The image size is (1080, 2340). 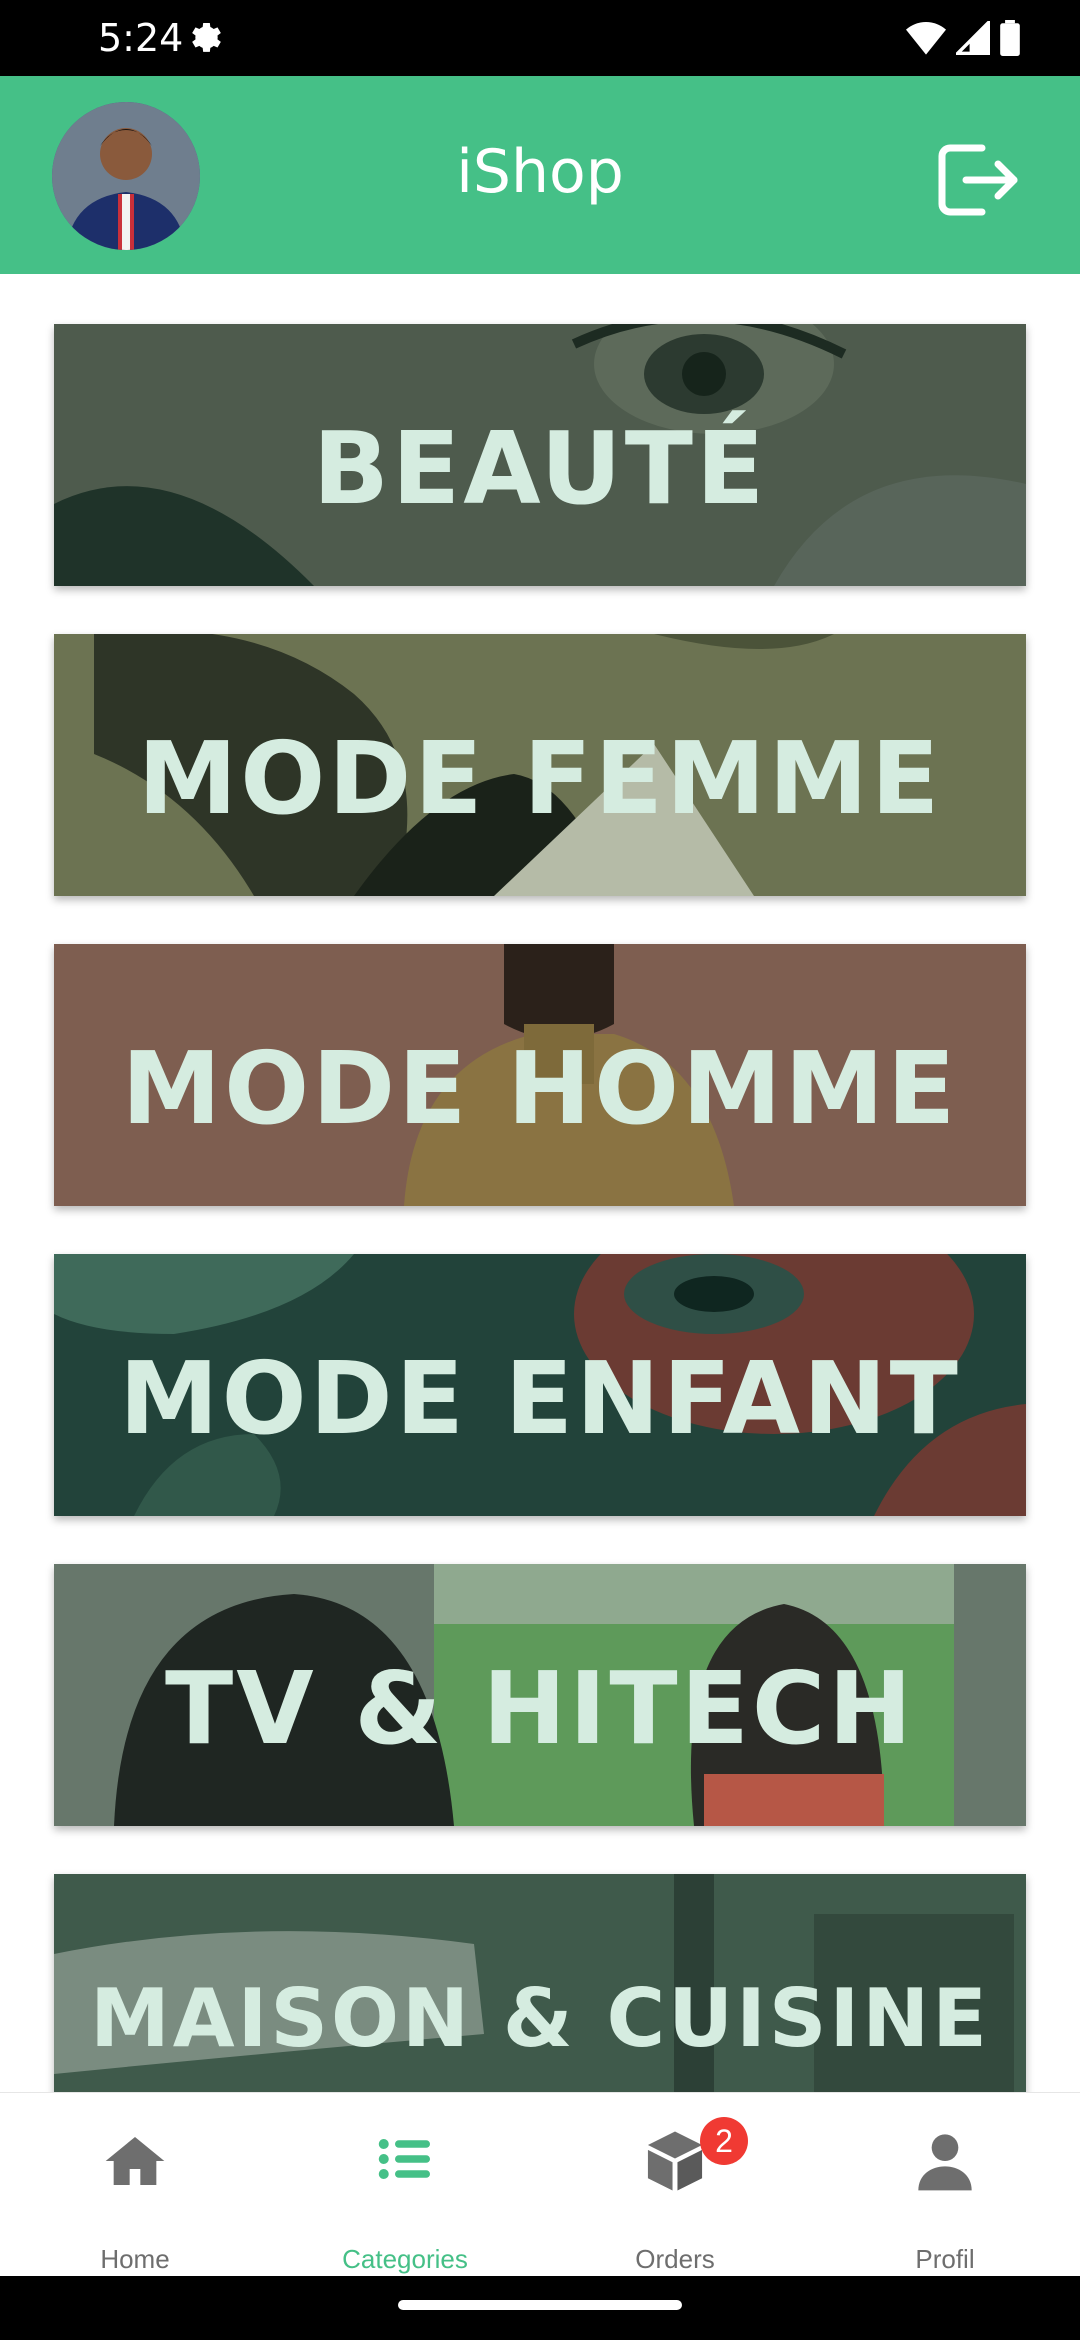 I want to click on nav-label-categories: Categories, so click(x=405, y=2259).